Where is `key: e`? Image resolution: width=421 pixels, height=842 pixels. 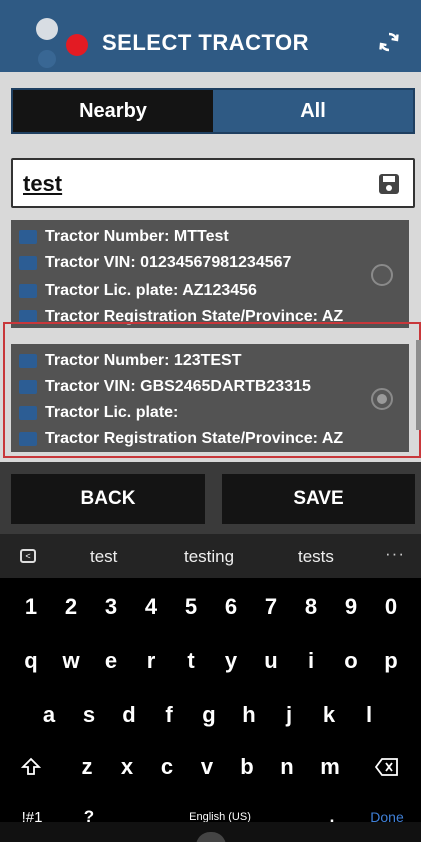 key: e is located at coordinates (111, 661).